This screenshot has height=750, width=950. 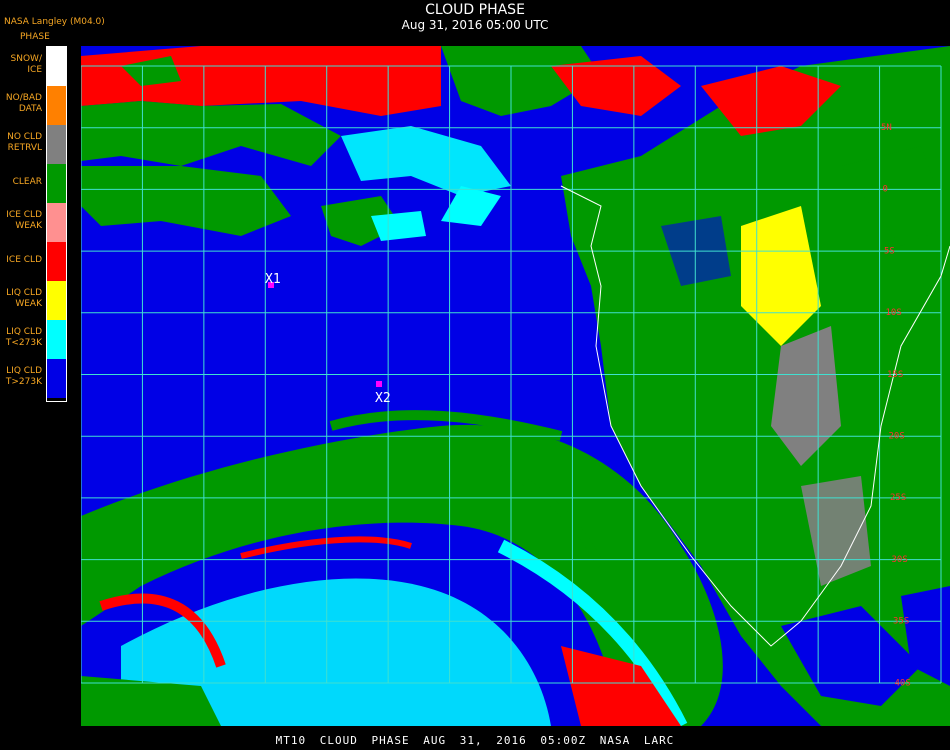 What do you see at coordinates (26, 64) in the screenshot?
I see `legend-label: SNOW/ ICE` at bounding box center [26, 64].